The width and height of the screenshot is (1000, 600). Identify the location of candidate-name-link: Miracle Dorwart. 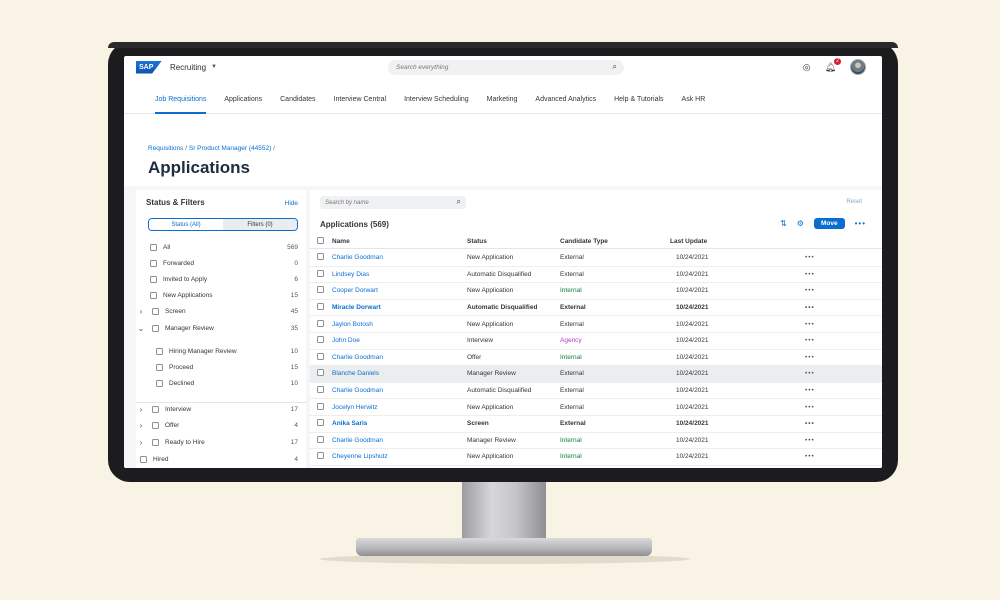
(399, 307).